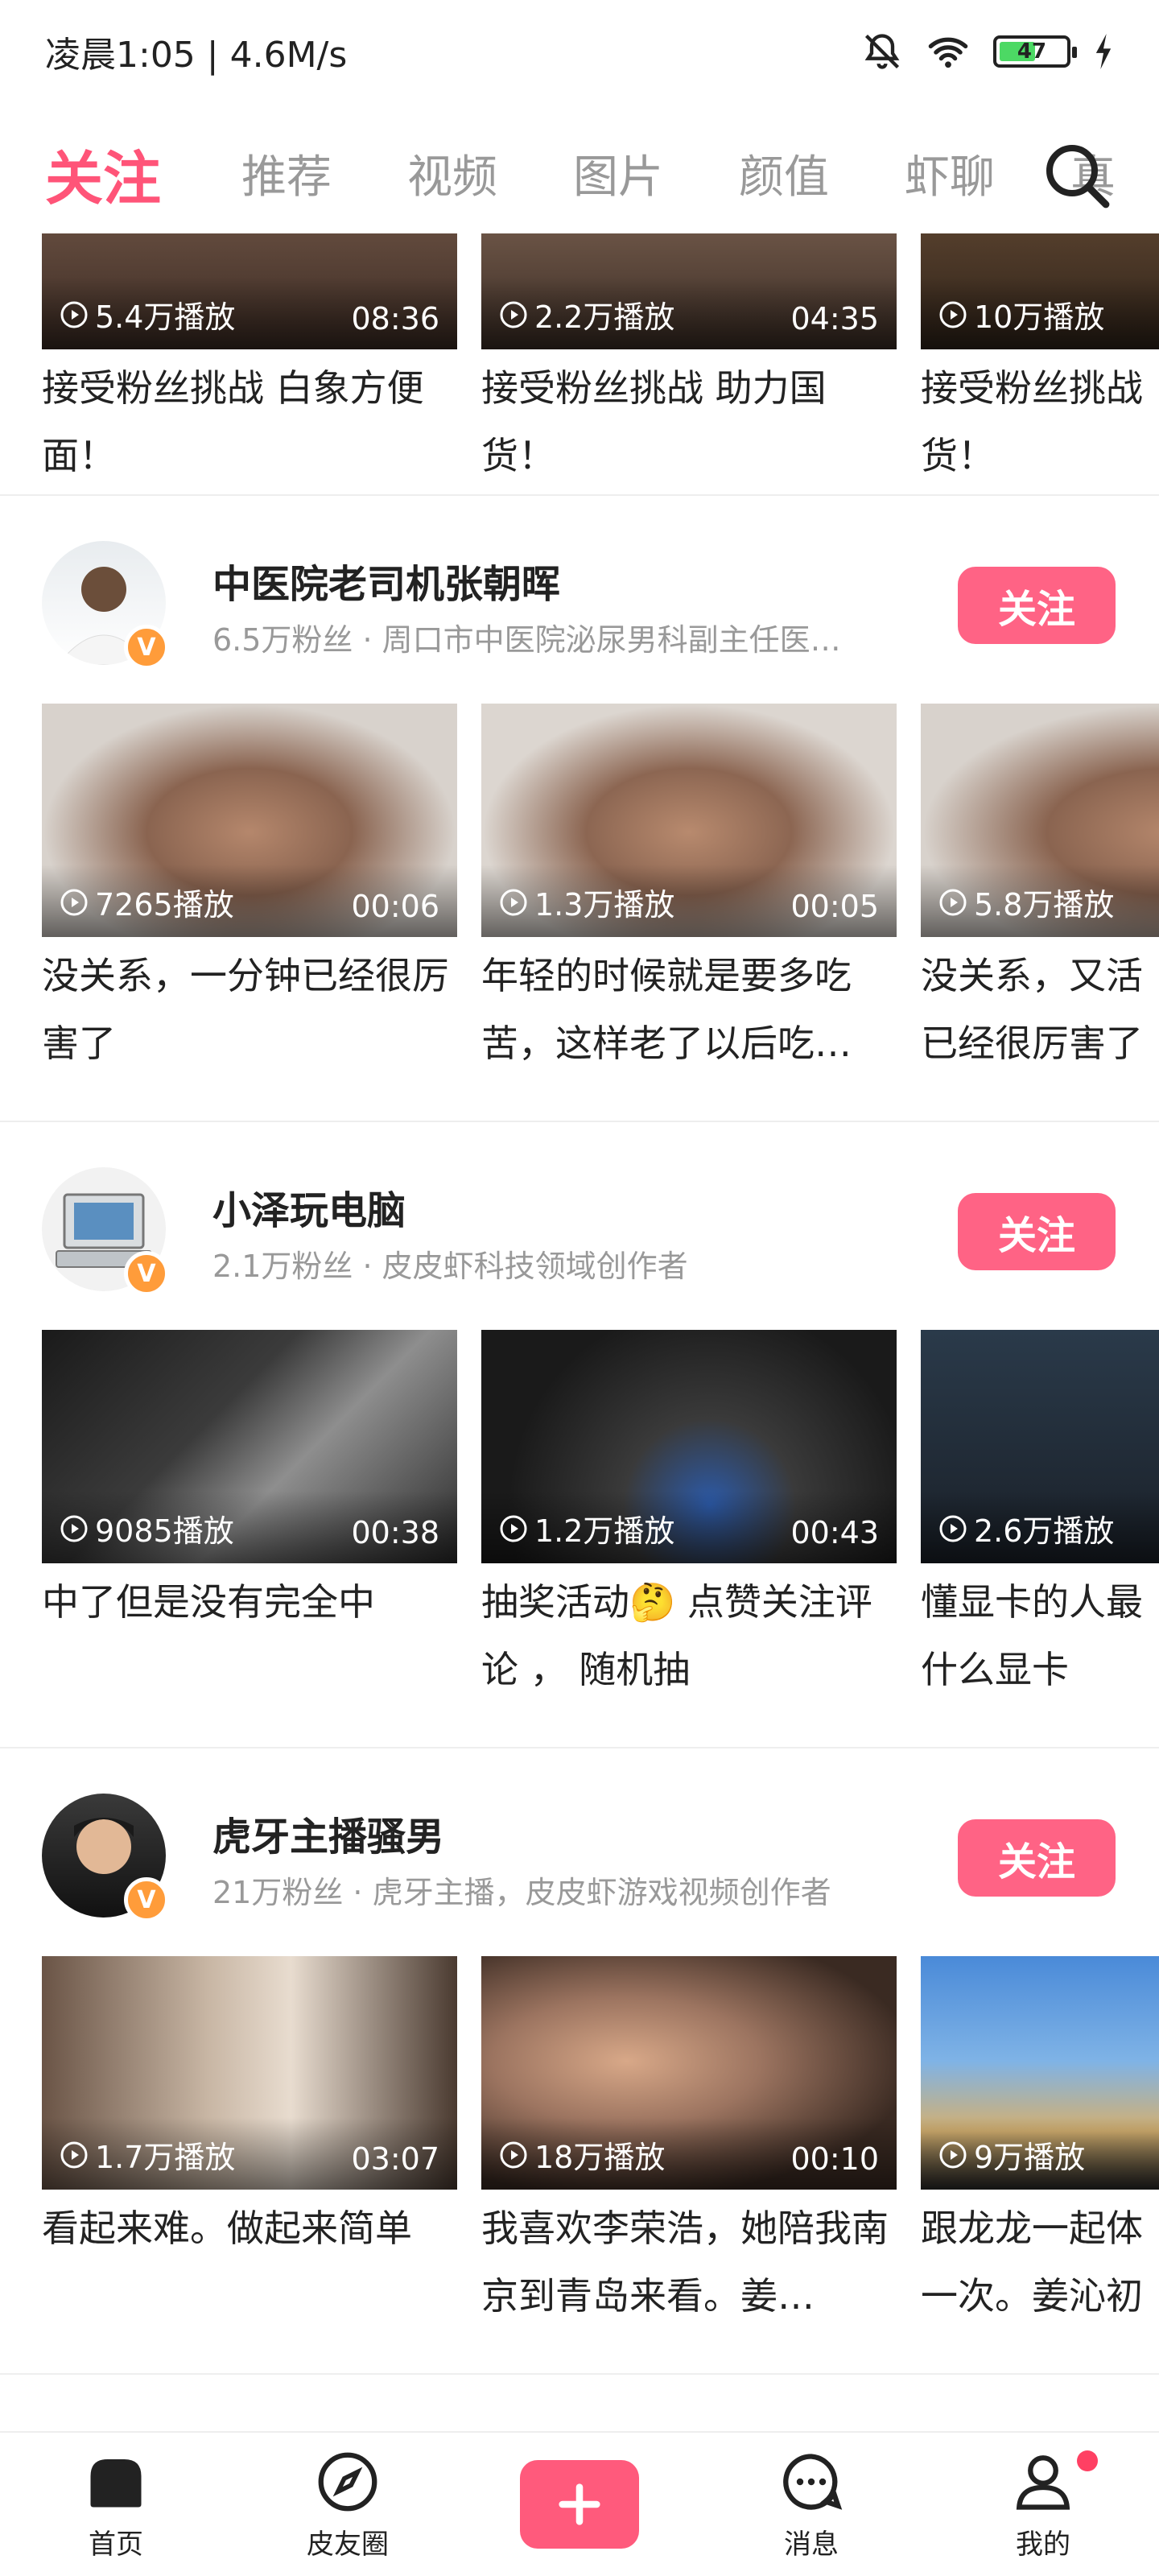 This screenshot has width=1159, height=2576. What do you see at coordinates (452, 173) in the screenshot?
I see `tab-video: 视频` at bounding box center [452, 173].